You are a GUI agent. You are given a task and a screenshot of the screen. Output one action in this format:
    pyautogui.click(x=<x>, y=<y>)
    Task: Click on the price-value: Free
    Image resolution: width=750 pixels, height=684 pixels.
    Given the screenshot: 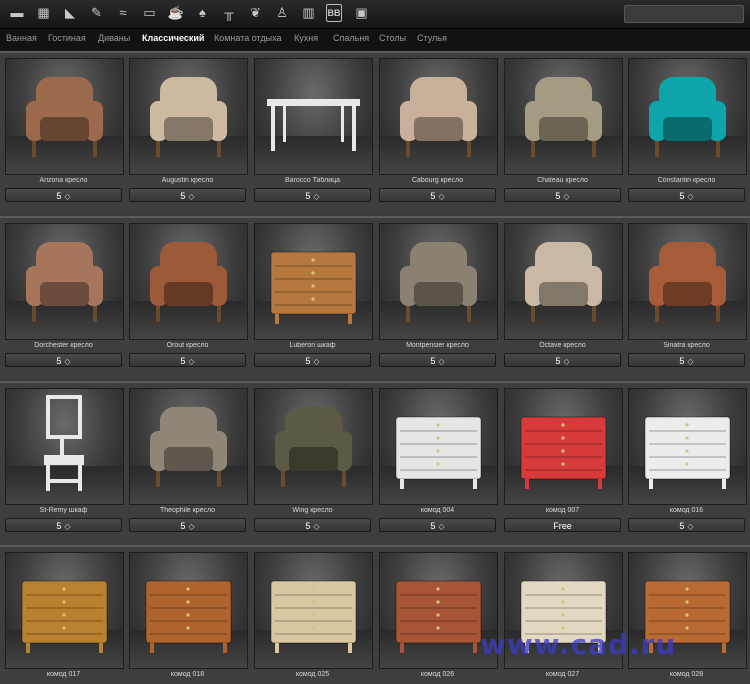 What is the action you would take?
    pyautogui.click(x=562, y=526)
    